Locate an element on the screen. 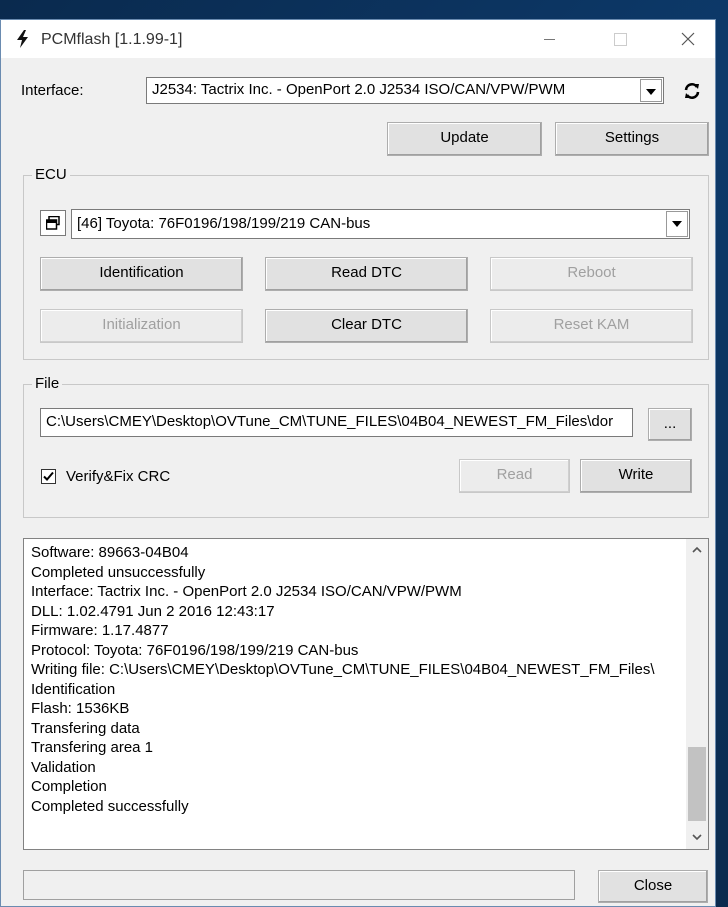 This screenshot has width=728, height=907. file-group: File is located at coordinates (366, 446).